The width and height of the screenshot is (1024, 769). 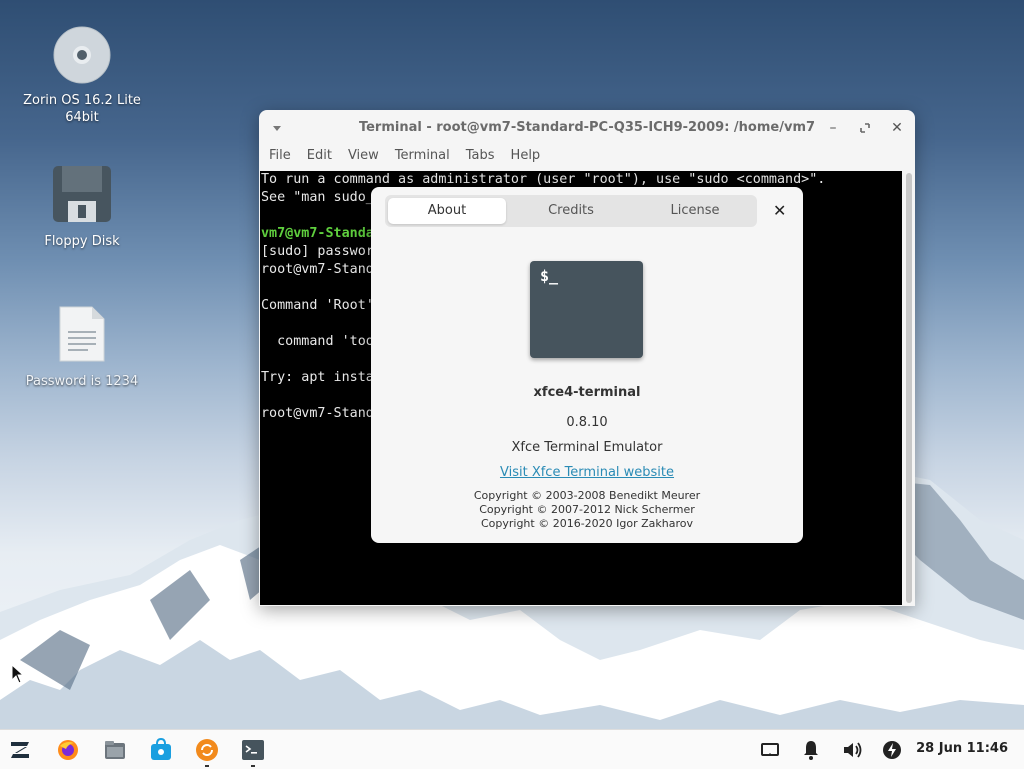 I want to click on copyright-line: Copyright © 2003-2008 Benedikt Meurer, so click(x=587, y=495).